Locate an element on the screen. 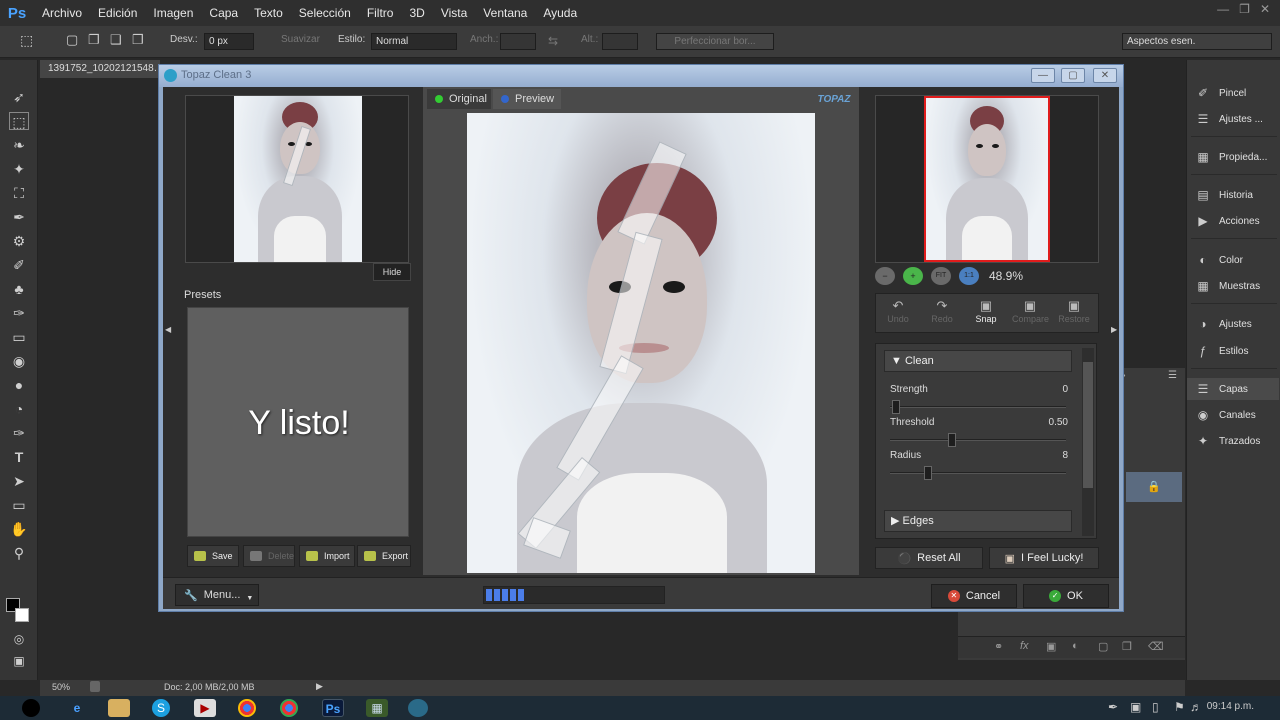  volume-icon: ♬ is located at coordinates (1196, 707).